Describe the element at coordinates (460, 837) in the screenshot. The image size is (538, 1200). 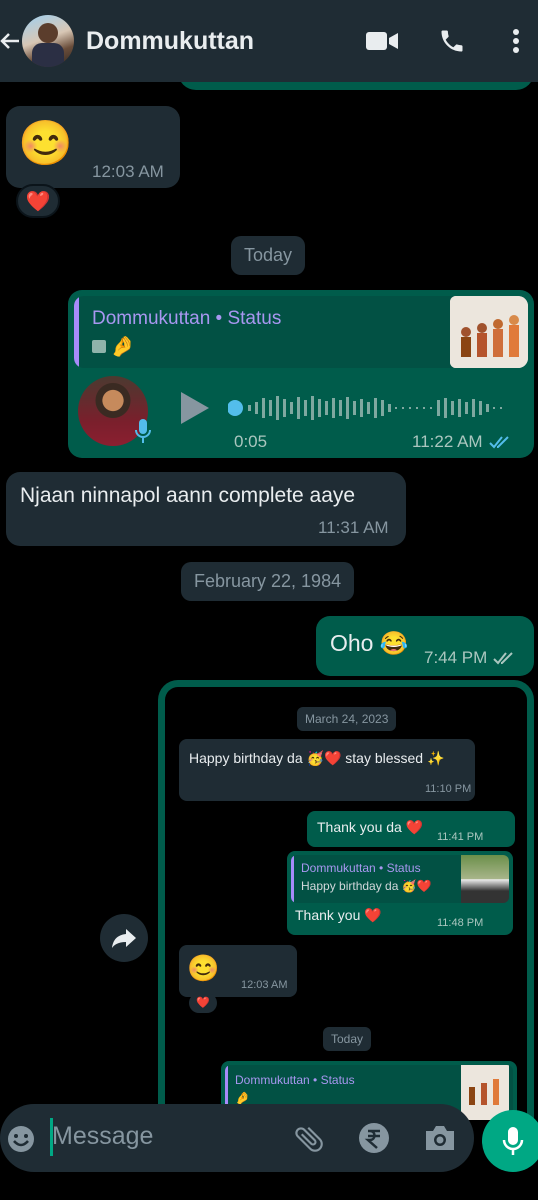
I see `nested-time: 11:41 PM` at that location.